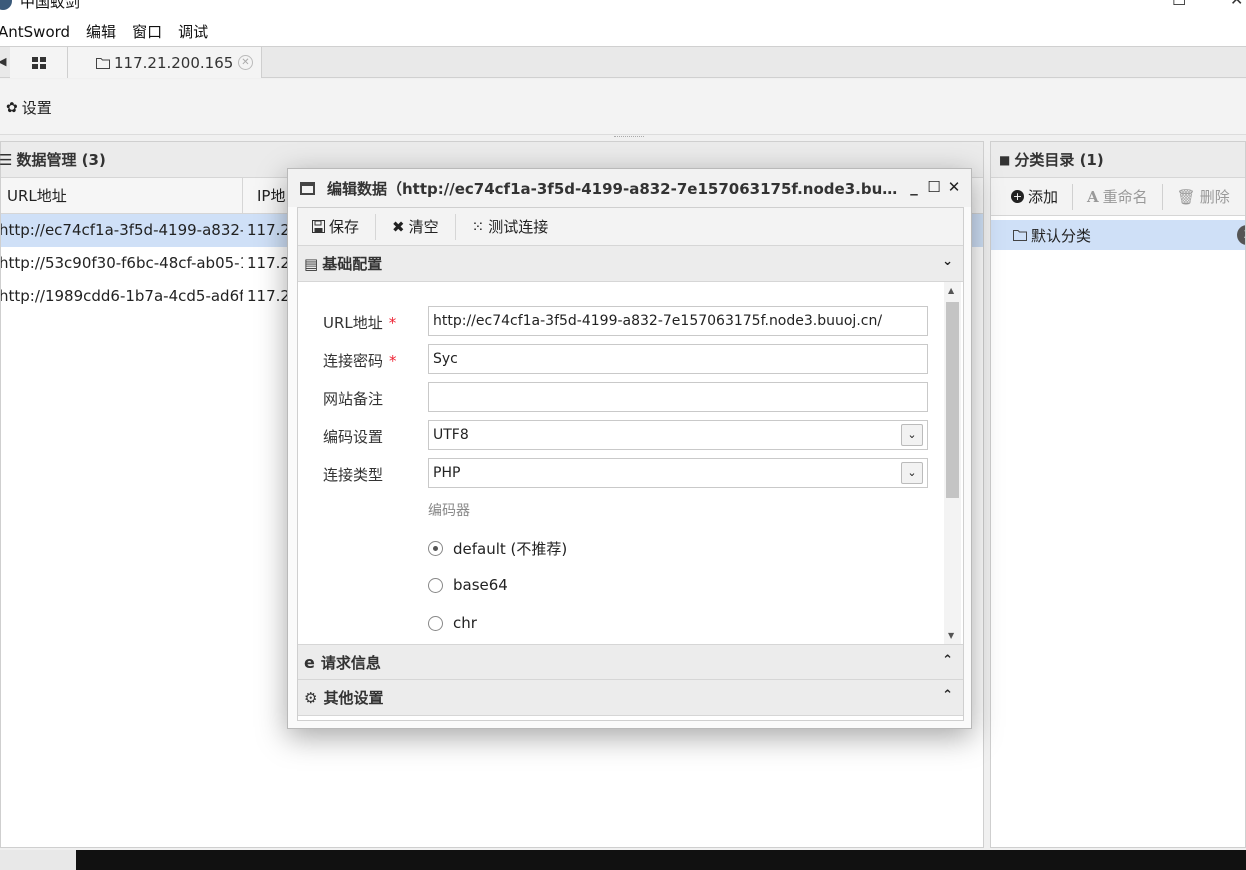  Describe the element at coordinates (1043, 197) in the screenshot. I see `add-category-label: 添加` at that location.